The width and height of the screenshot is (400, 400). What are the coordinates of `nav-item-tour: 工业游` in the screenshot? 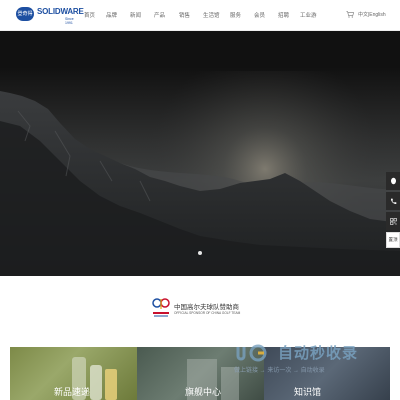 It's located at (308, 15).